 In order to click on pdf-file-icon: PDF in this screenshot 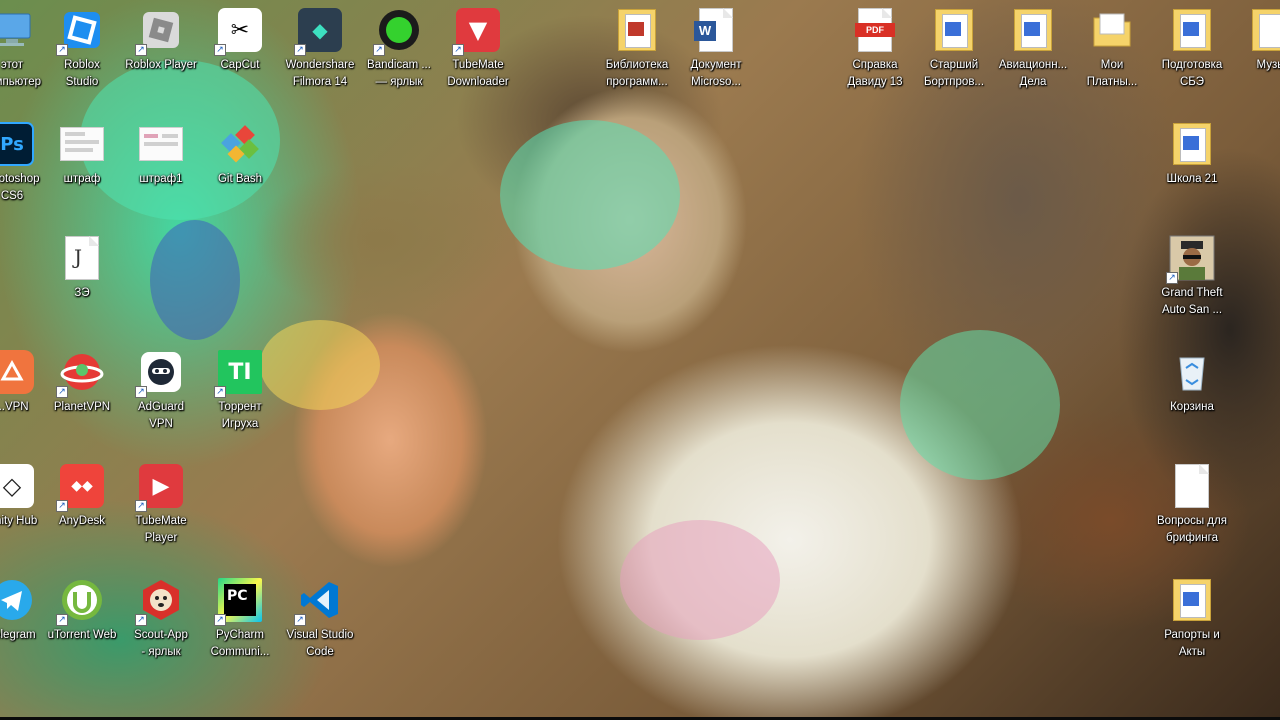, I will do `click(875, 30)`.